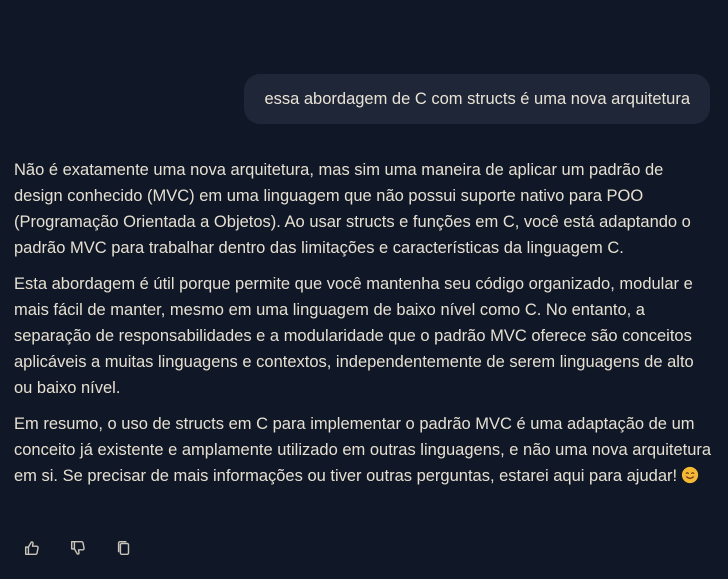 This screenshot has width=728, height=579. I want to click on thumbs-down-button, so click(78, 548).